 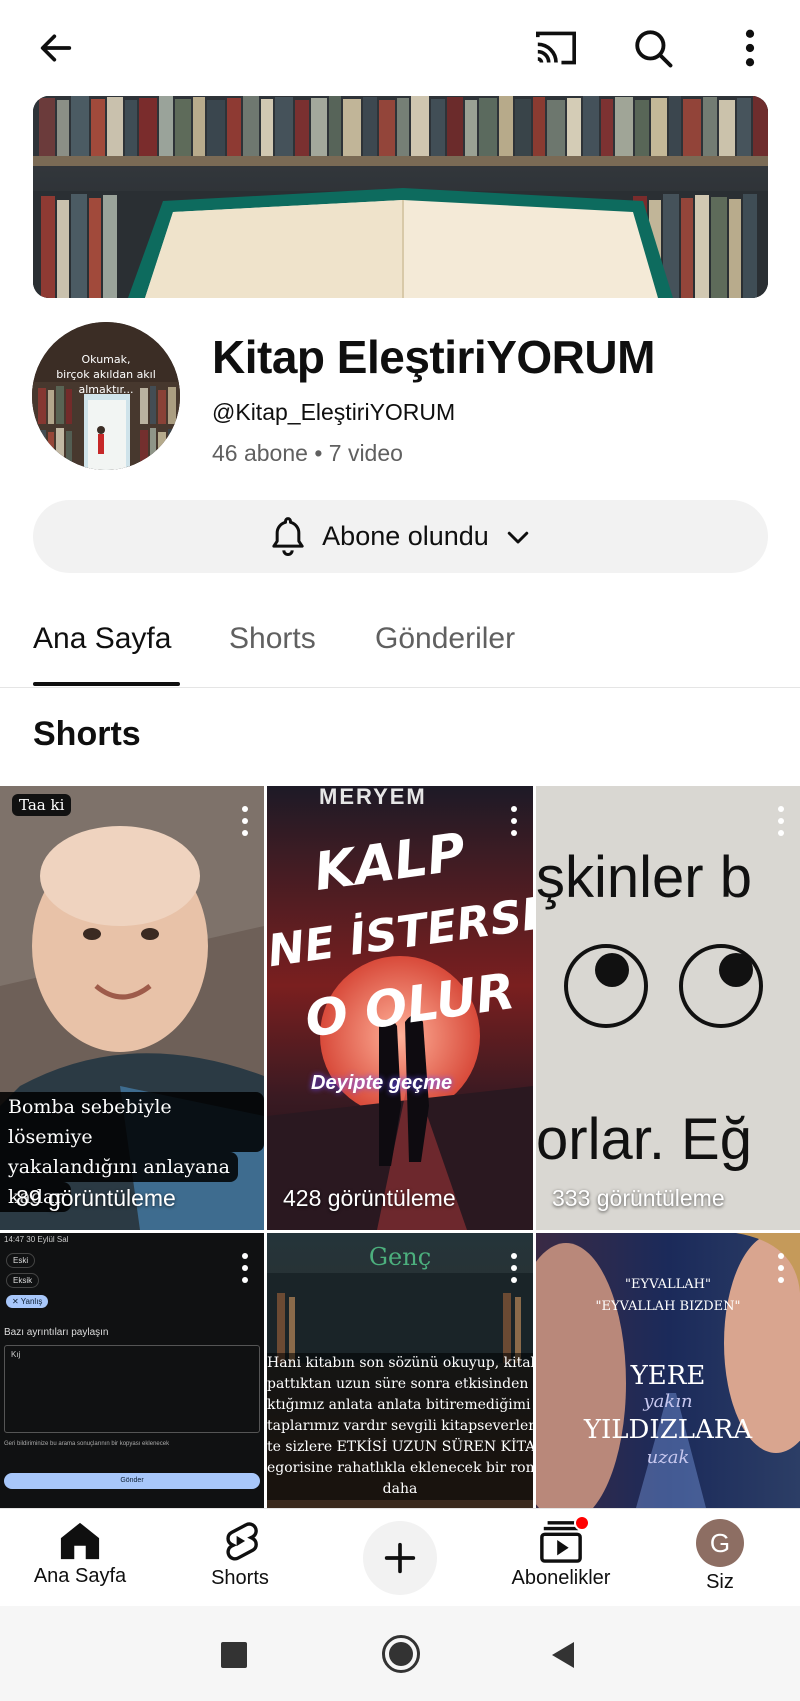 I want to click on recents-icon, so click(x=234, y=1655).